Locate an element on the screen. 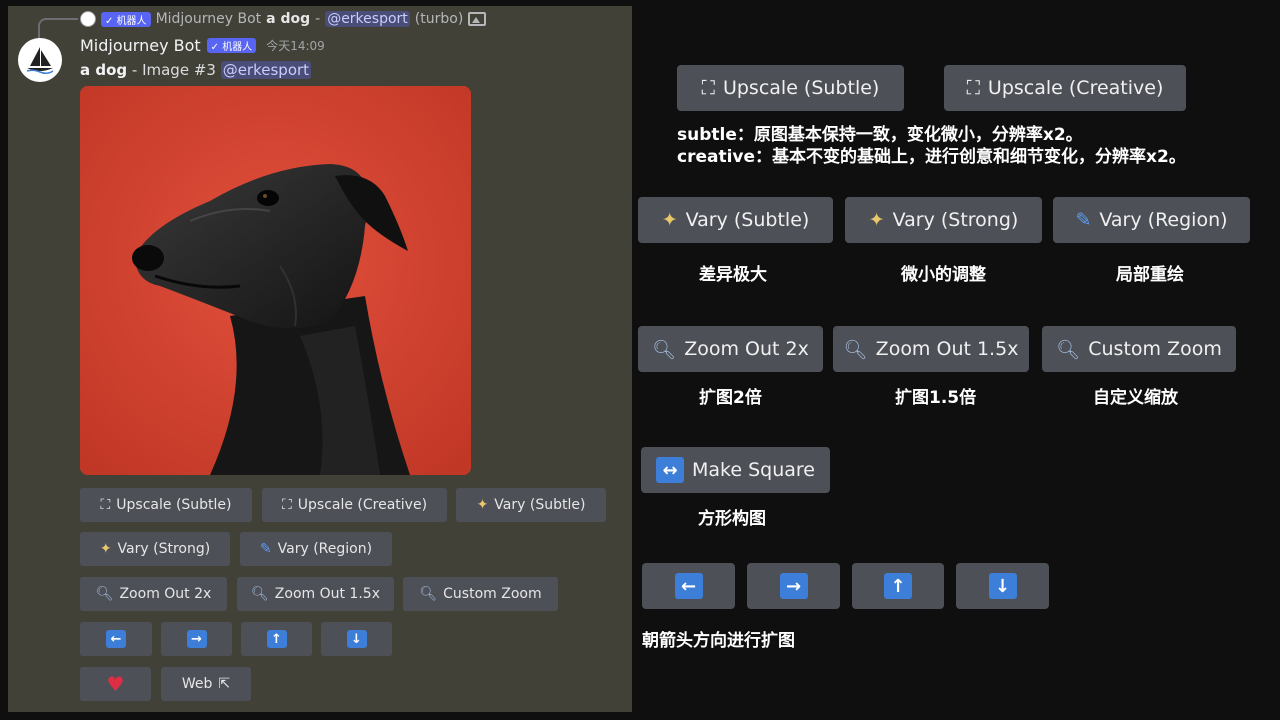 The width and height of the screenshot is (1280, 720). favorite-button: ♥ is located at coordinates (115, 684).